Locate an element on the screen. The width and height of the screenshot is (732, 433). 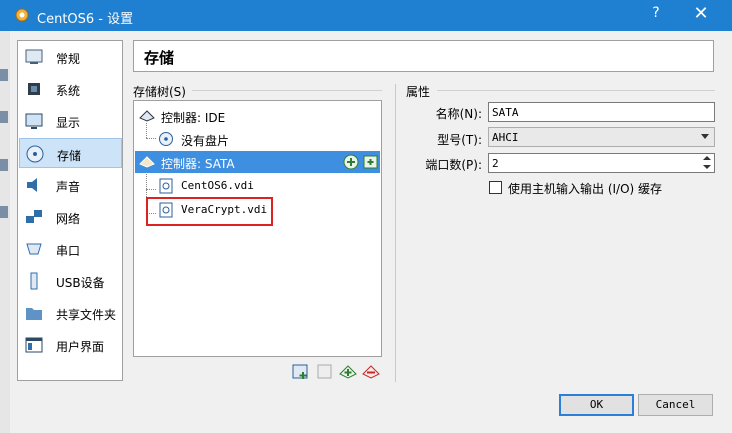
usb-icon is located at coordinates (34, 281).